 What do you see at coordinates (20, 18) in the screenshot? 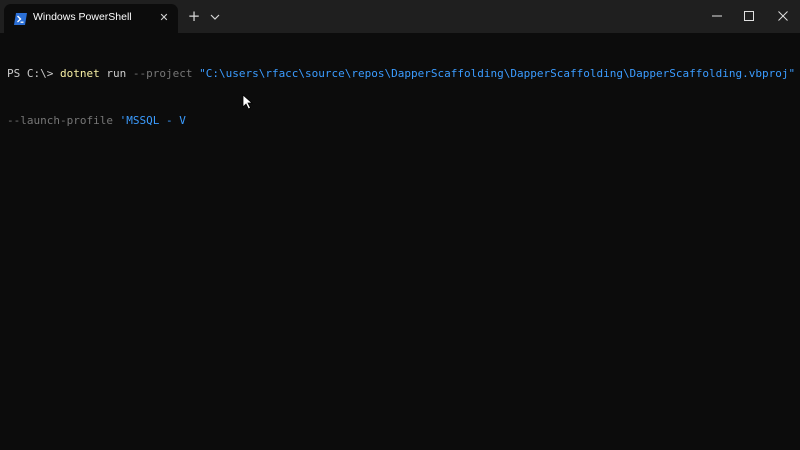
I see `powershell-icon` at bounding box center [20, 18].